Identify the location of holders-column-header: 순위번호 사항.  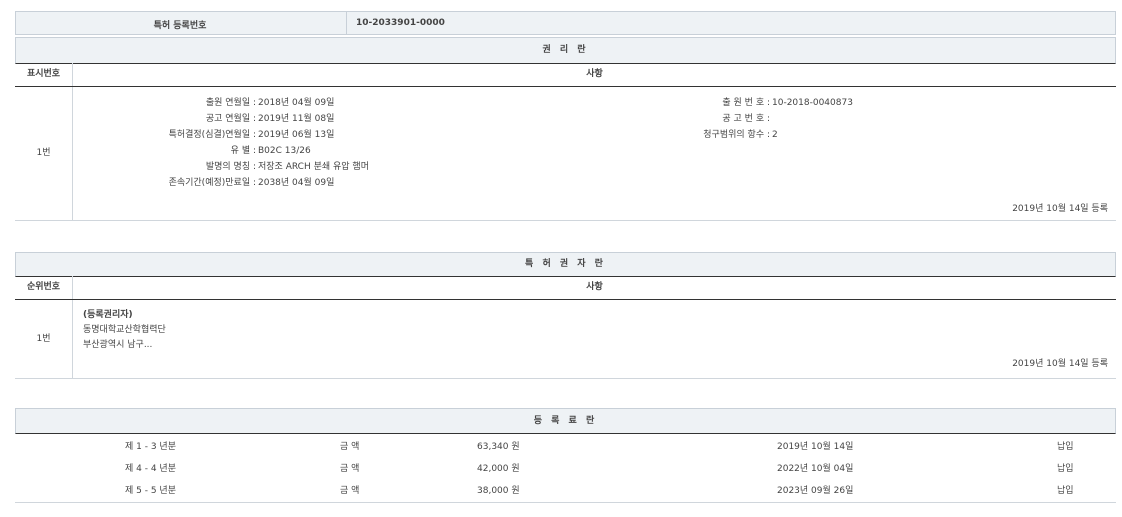
(565, 288).